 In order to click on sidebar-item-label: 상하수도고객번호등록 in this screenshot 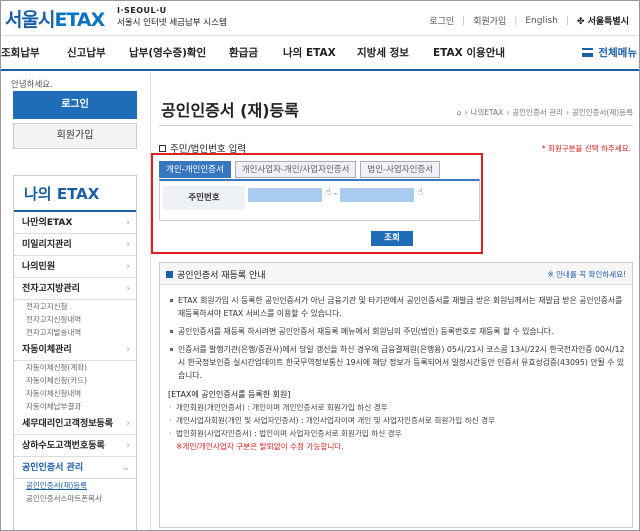, I will do `click(63, 446)`.